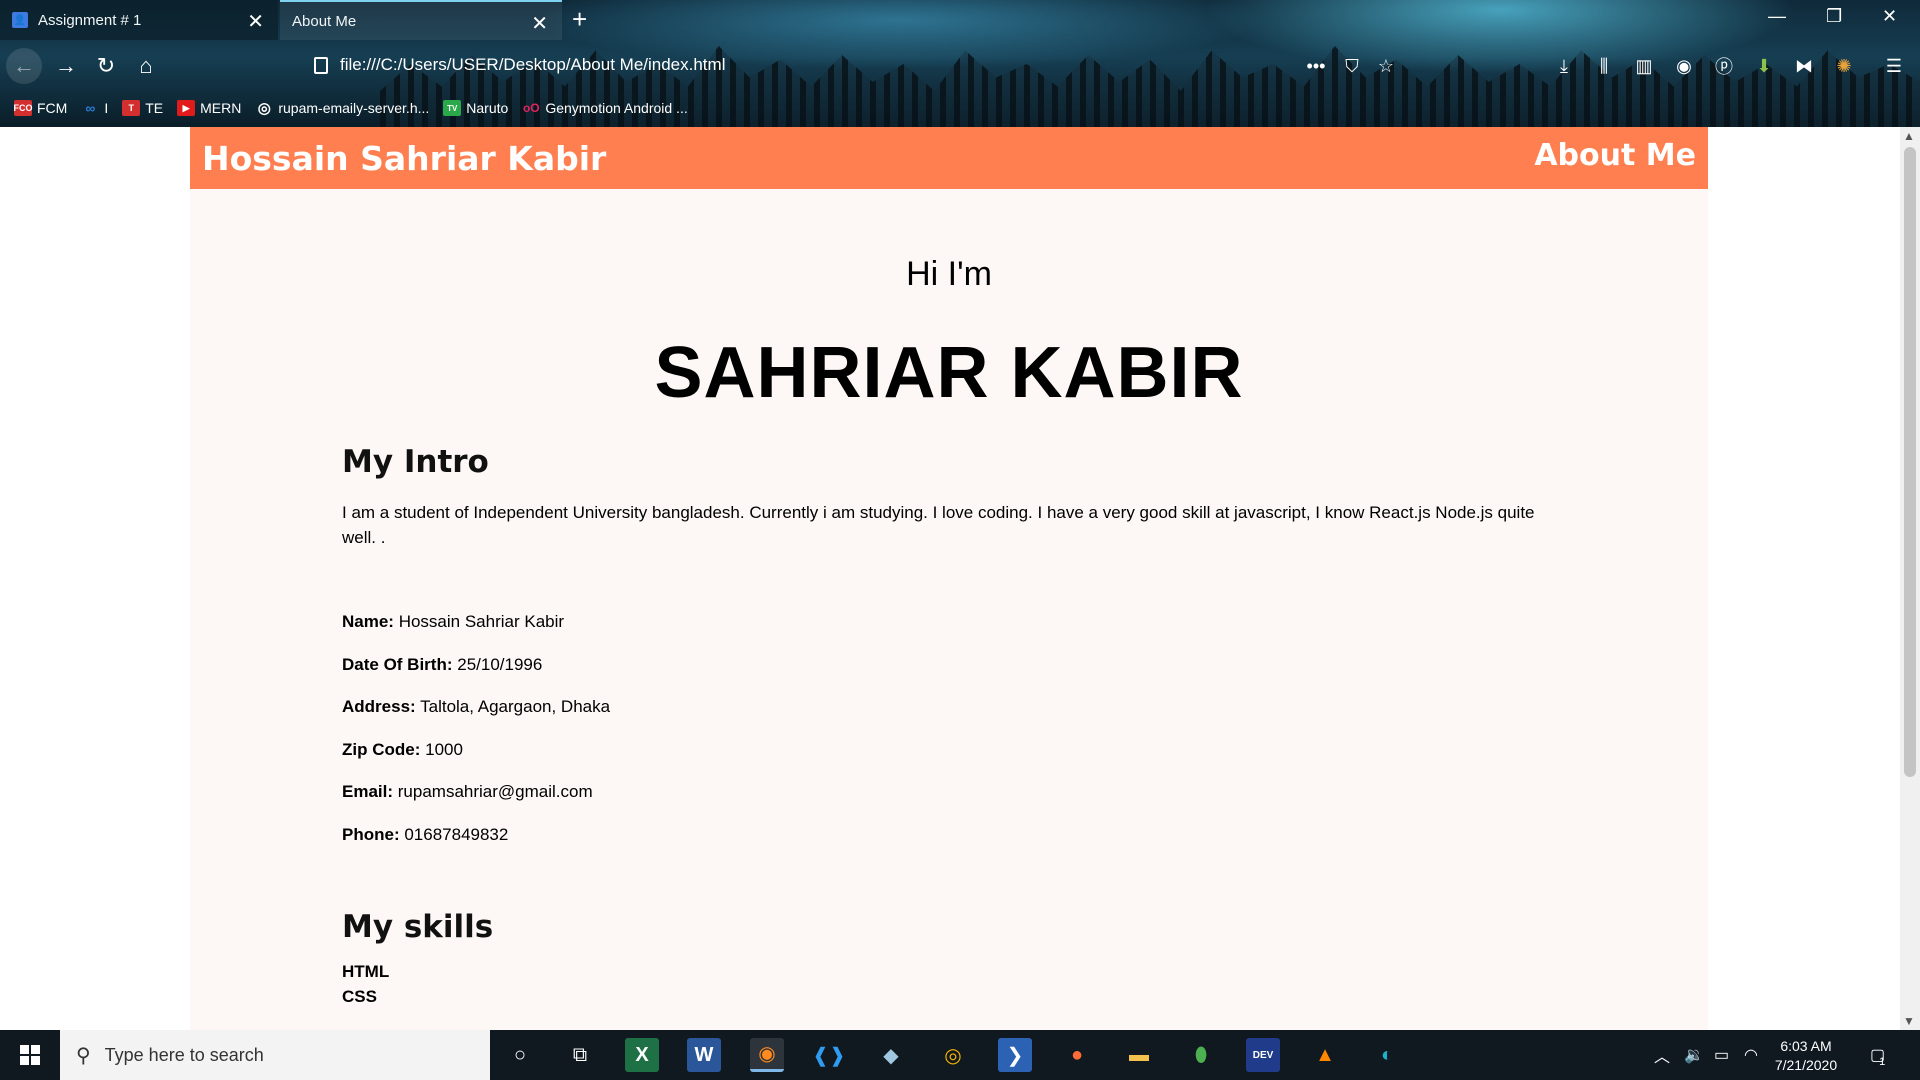 The width and height of the screenshot is (1920, 1080). I want to click on skills-list: HTML CSS, so click(945, 984).